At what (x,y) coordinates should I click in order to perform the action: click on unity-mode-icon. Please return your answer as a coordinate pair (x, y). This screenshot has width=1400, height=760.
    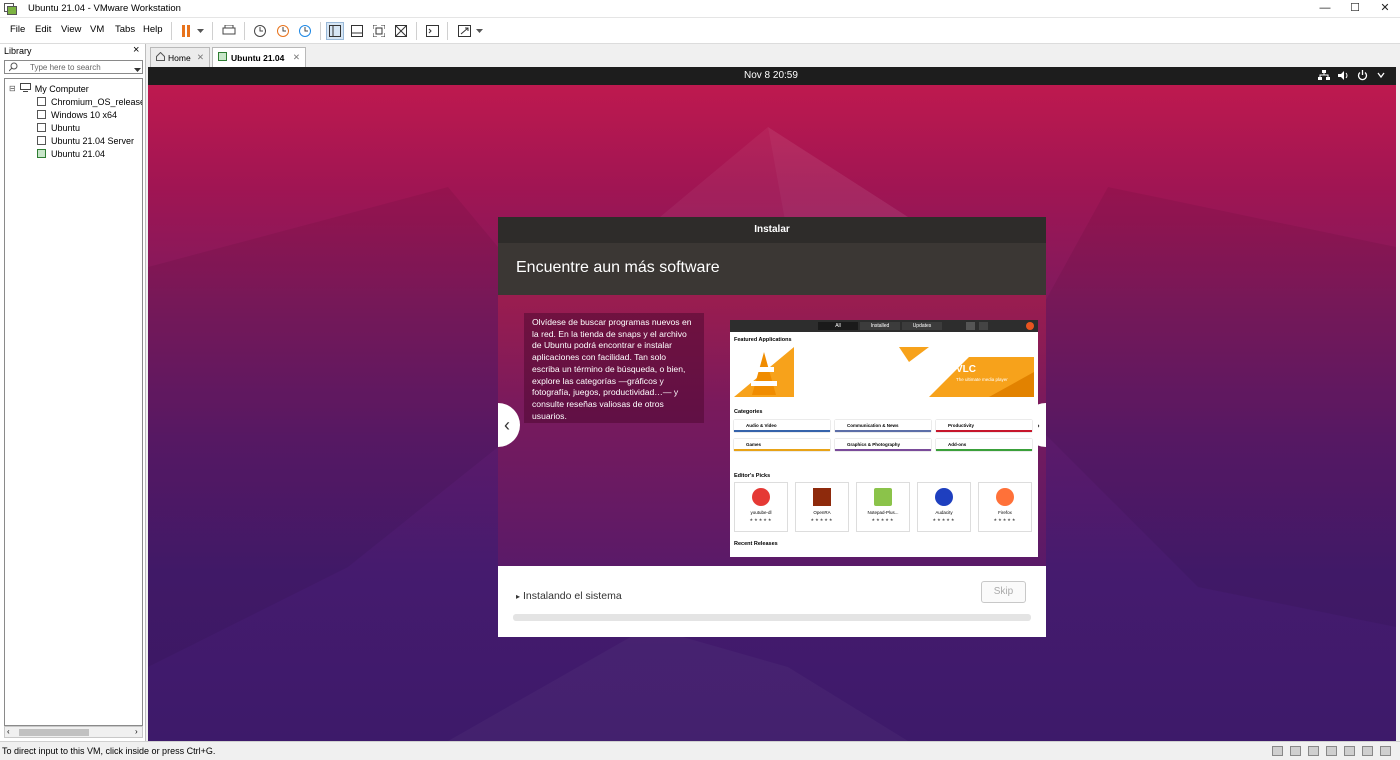
    Looking at the image, I should click on (401, 31).